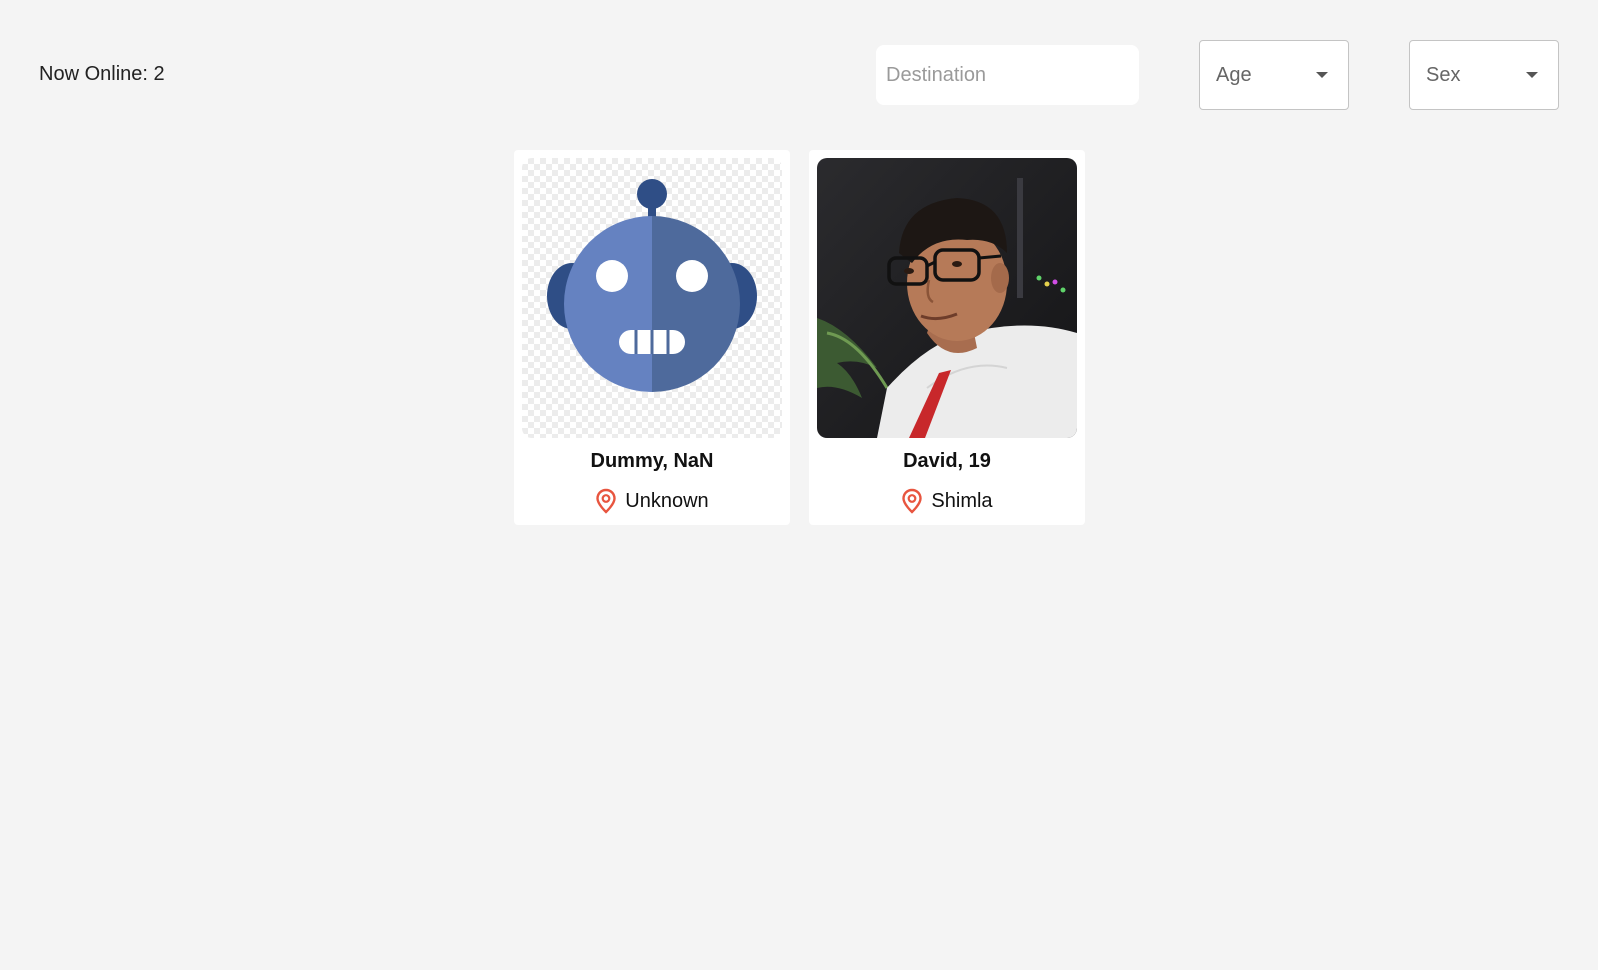  I want to click on destination-input, so click(1007, 75).